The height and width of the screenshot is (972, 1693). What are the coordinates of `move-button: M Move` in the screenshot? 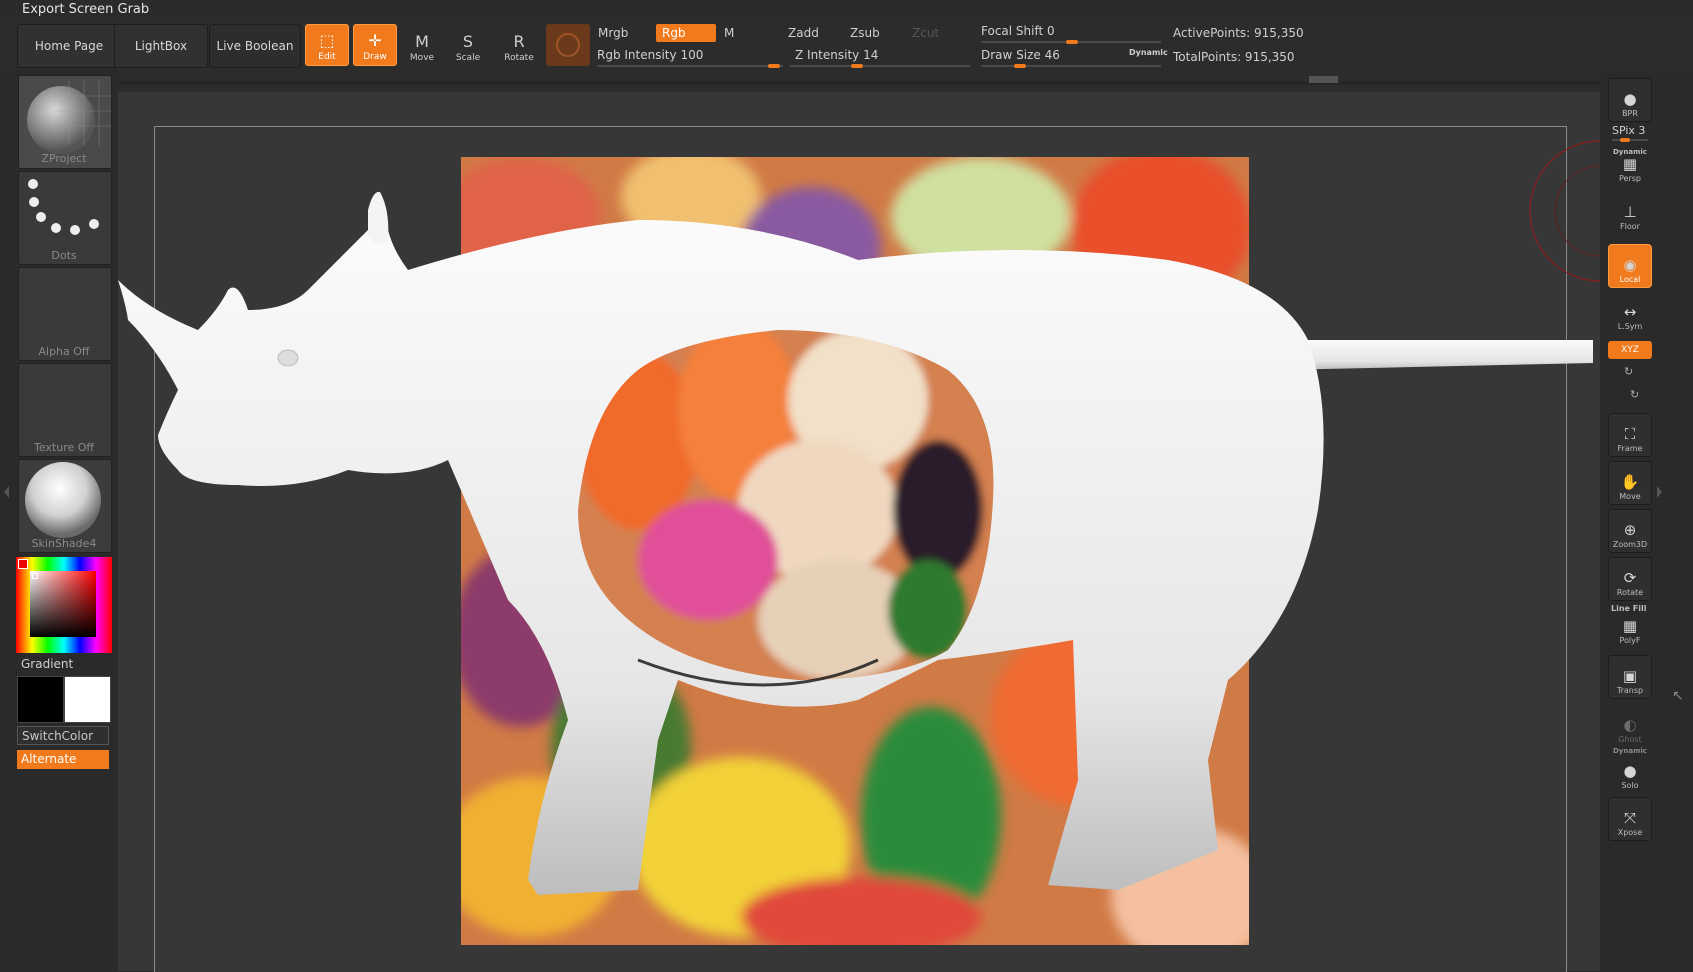 It's located at (422, 45).